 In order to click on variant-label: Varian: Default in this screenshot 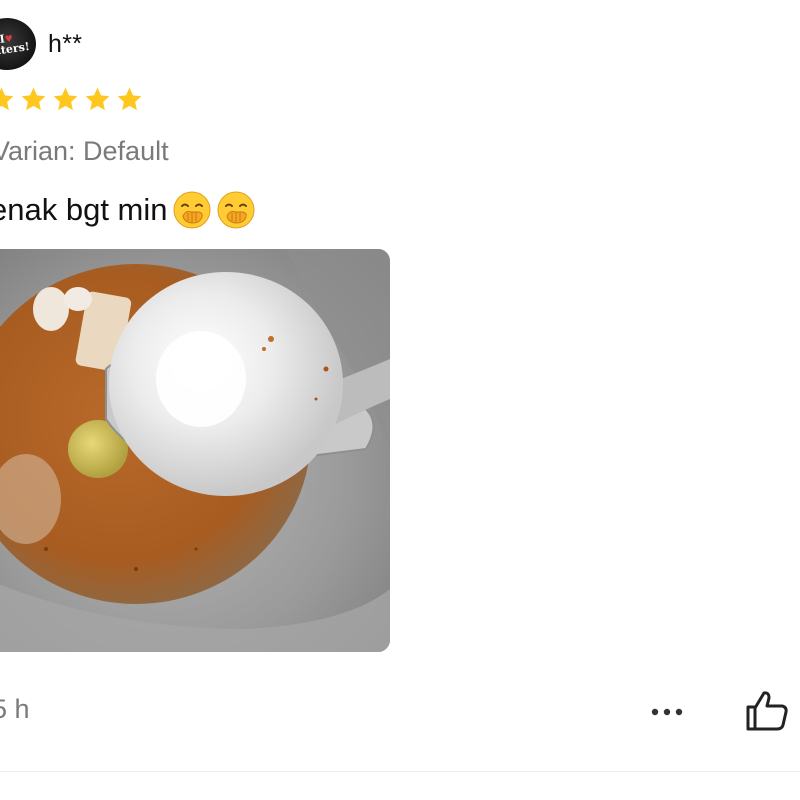, I will do `click(84, 151)`.